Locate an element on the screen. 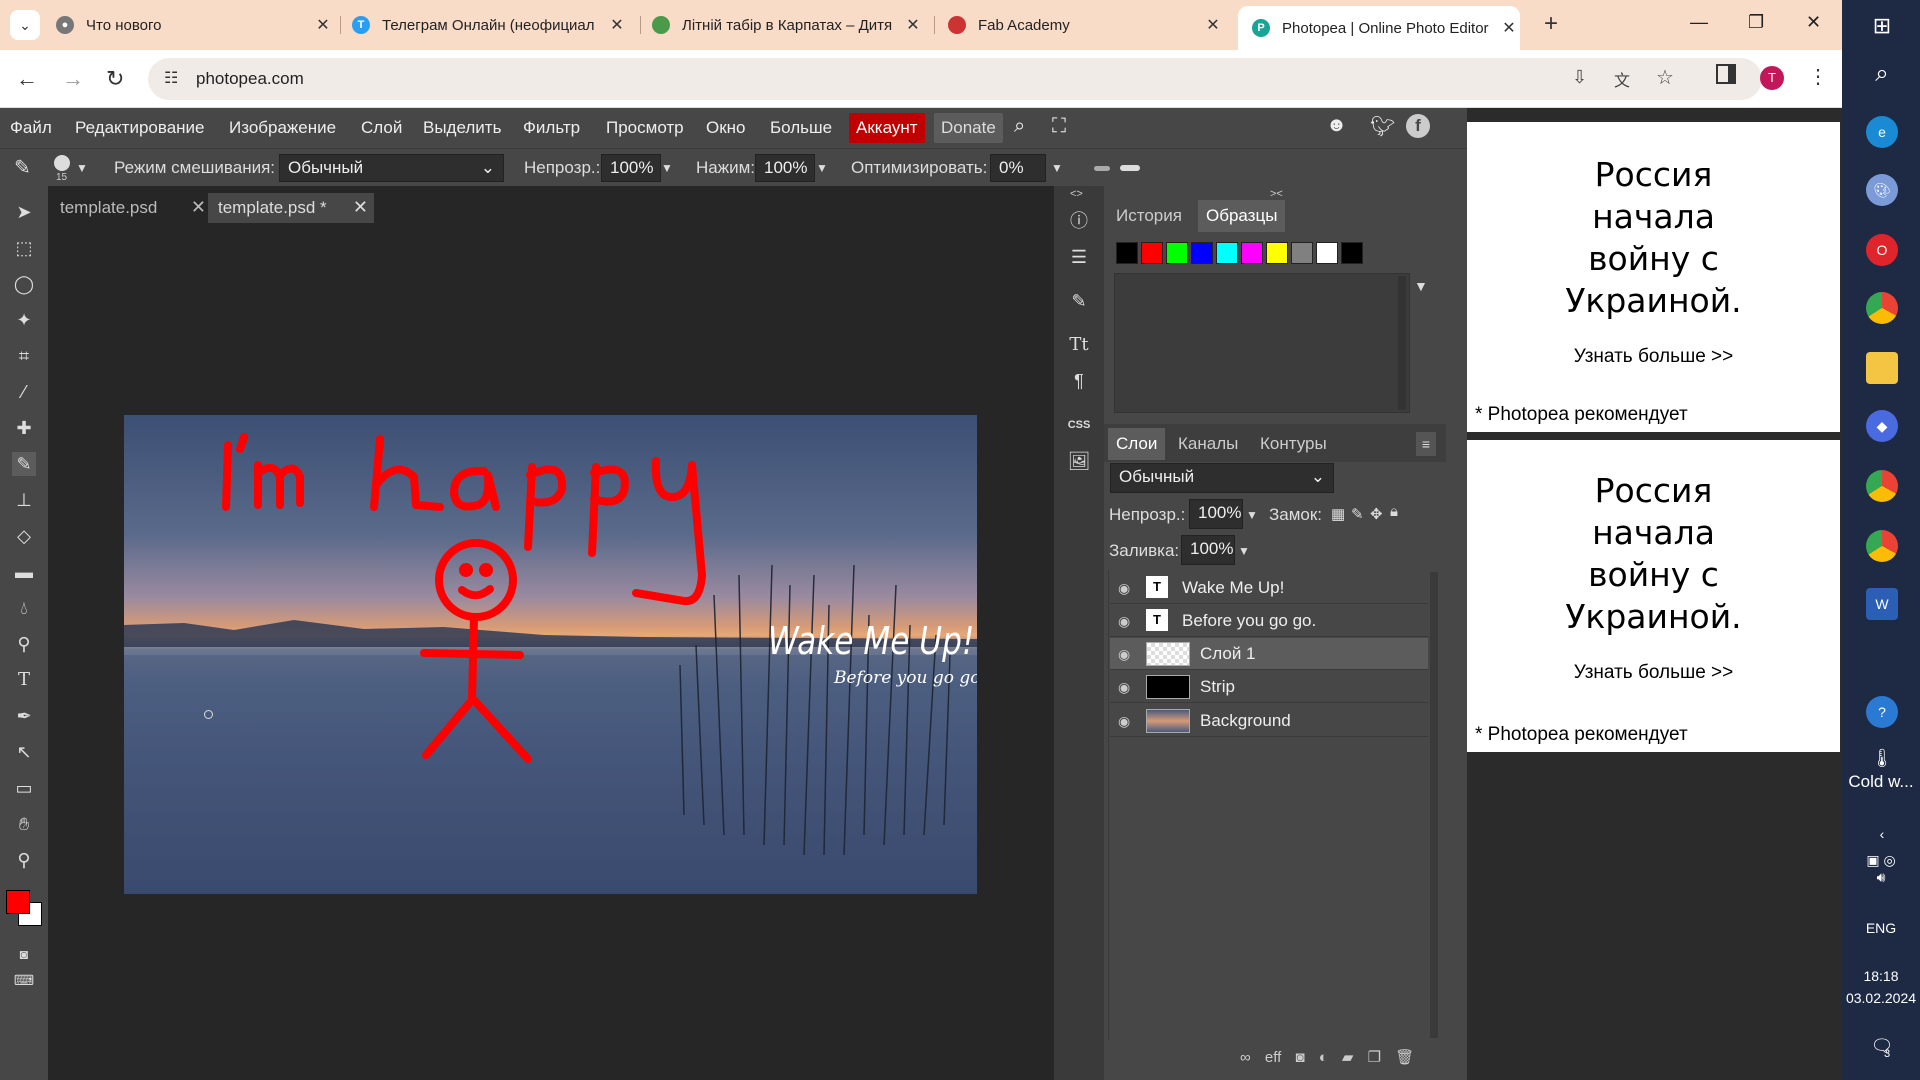 The image size is (1920, 1080). pressure-opacity-toggle is located at coordinates (1102, 168).